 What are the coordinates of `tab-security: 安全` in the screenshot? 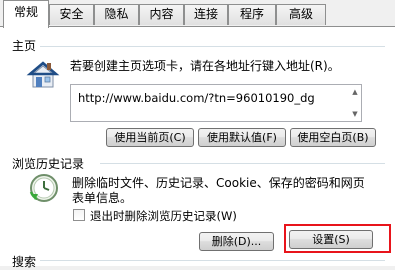 It's located at (71, 14).